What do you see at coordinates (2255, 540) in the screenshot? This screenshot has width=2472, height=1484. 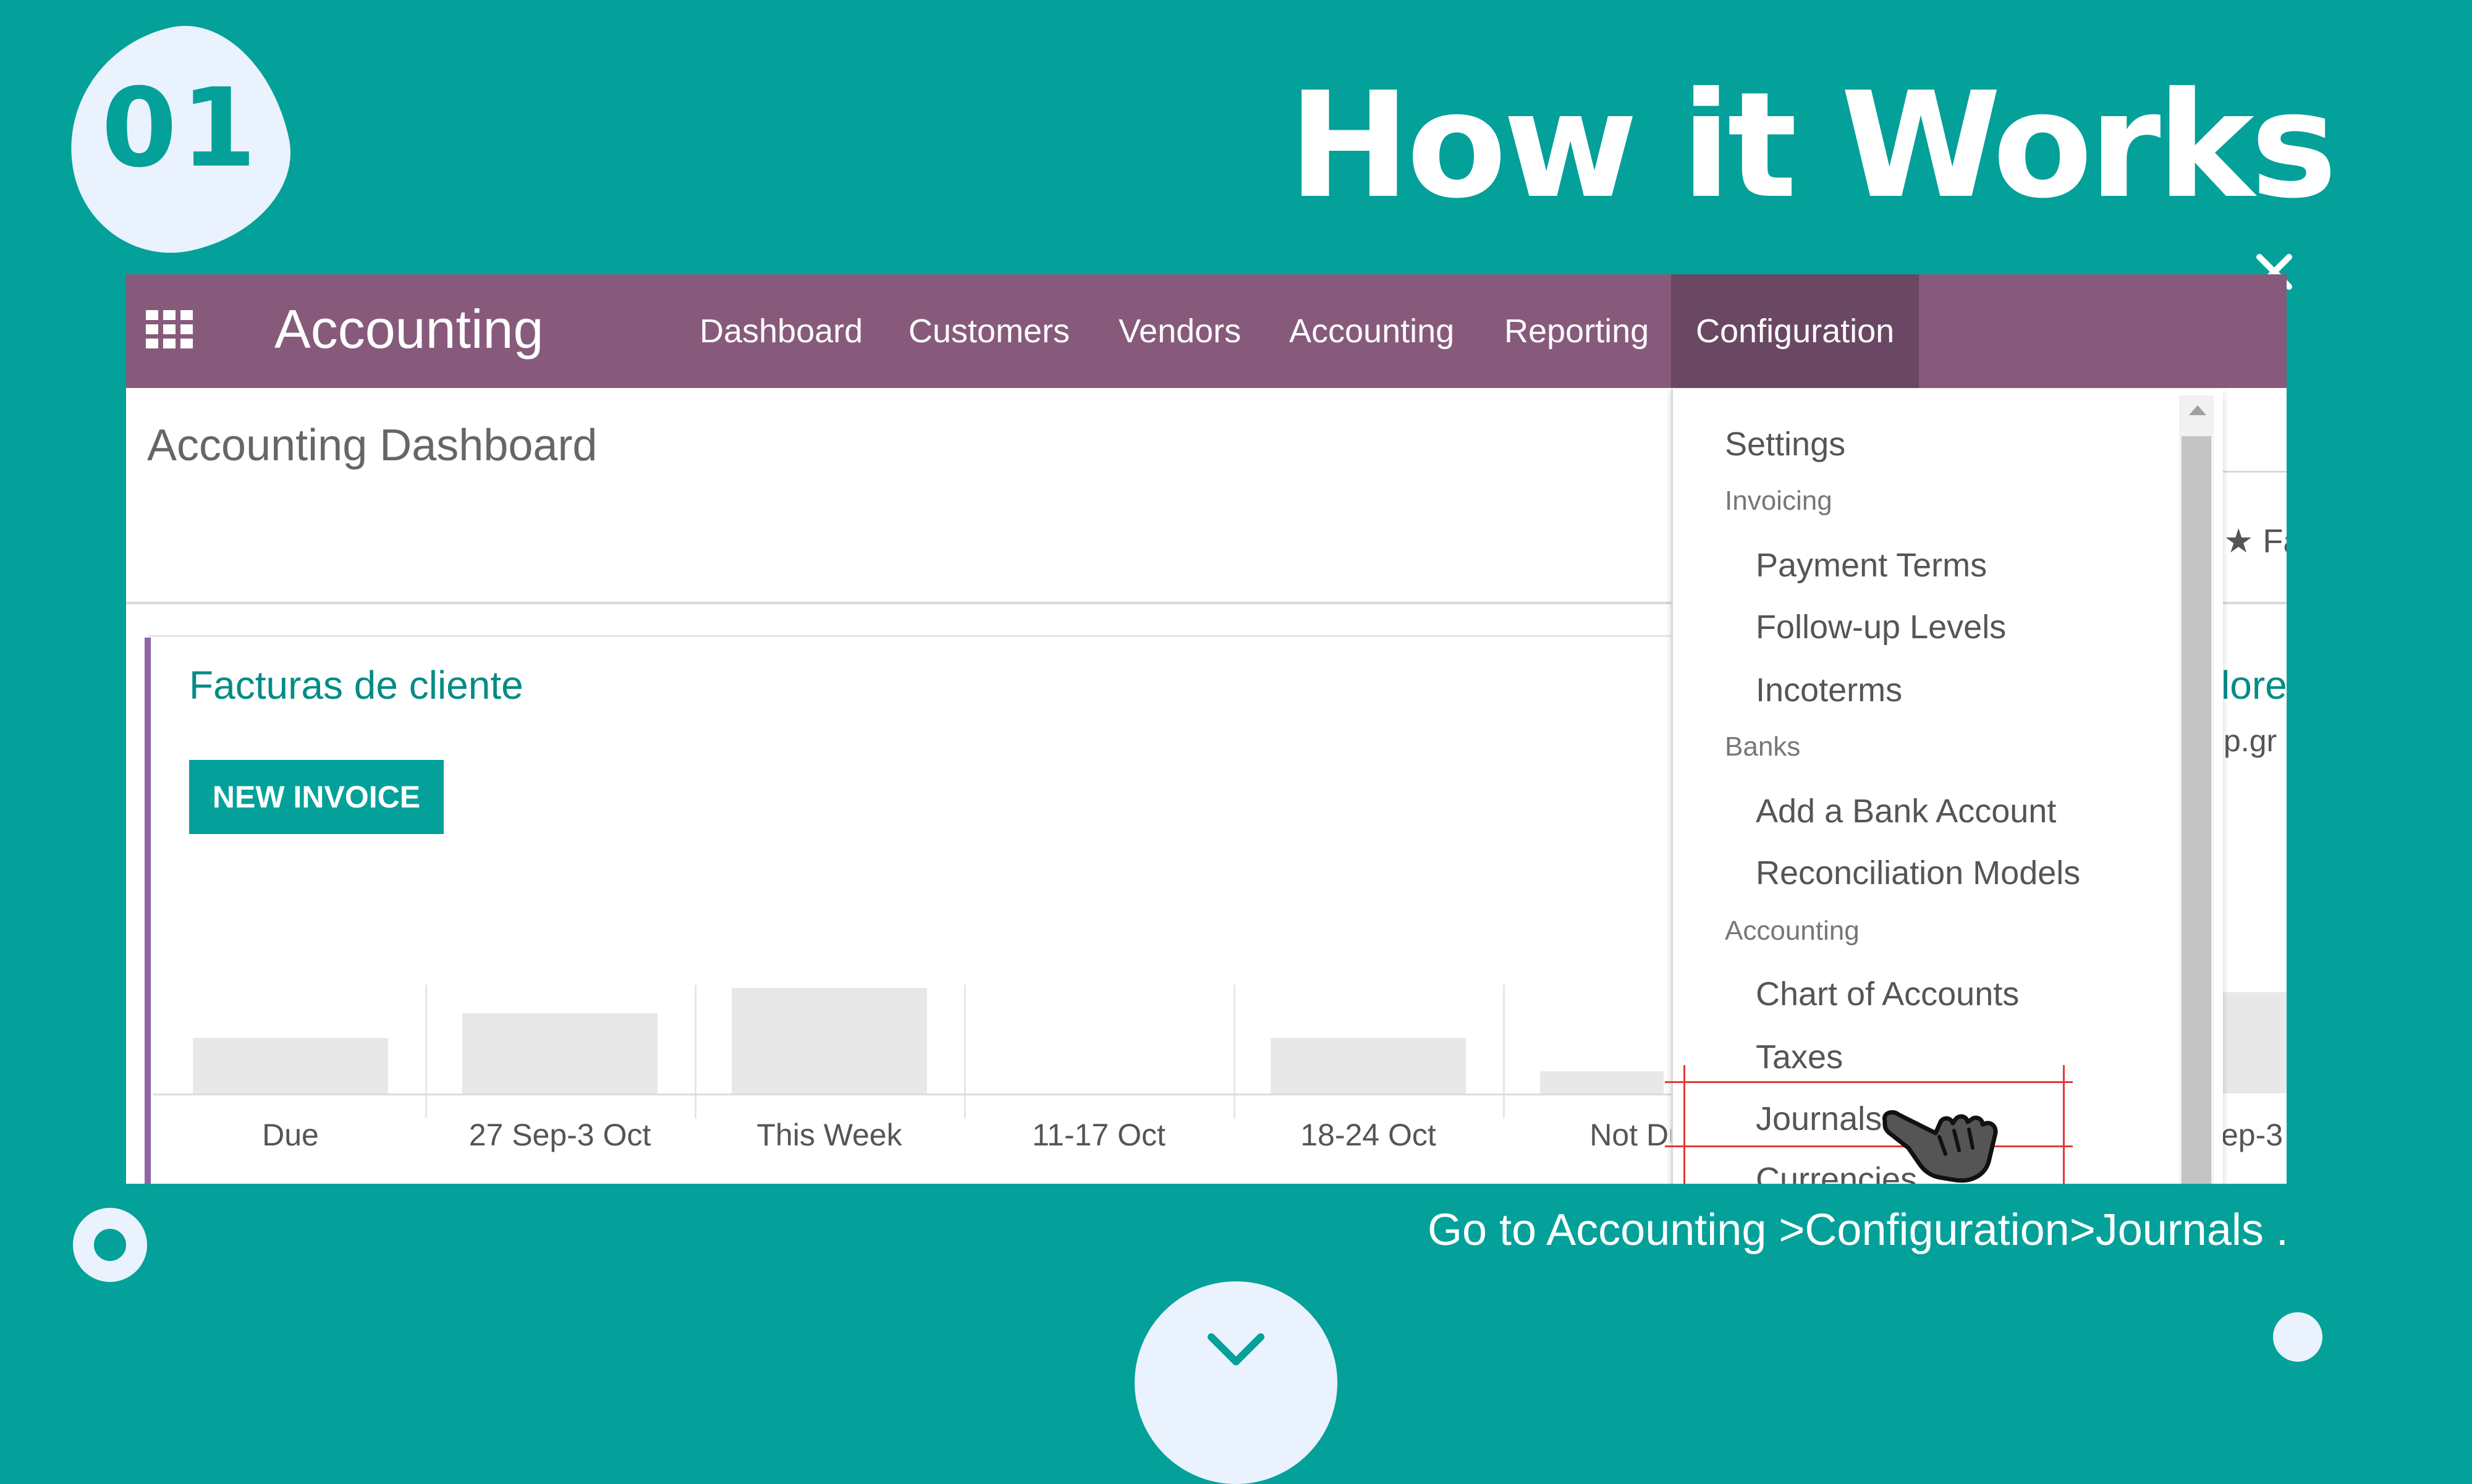 I see `favorites-star-icon: ★ Fa` at bounding box center [2255, 540].